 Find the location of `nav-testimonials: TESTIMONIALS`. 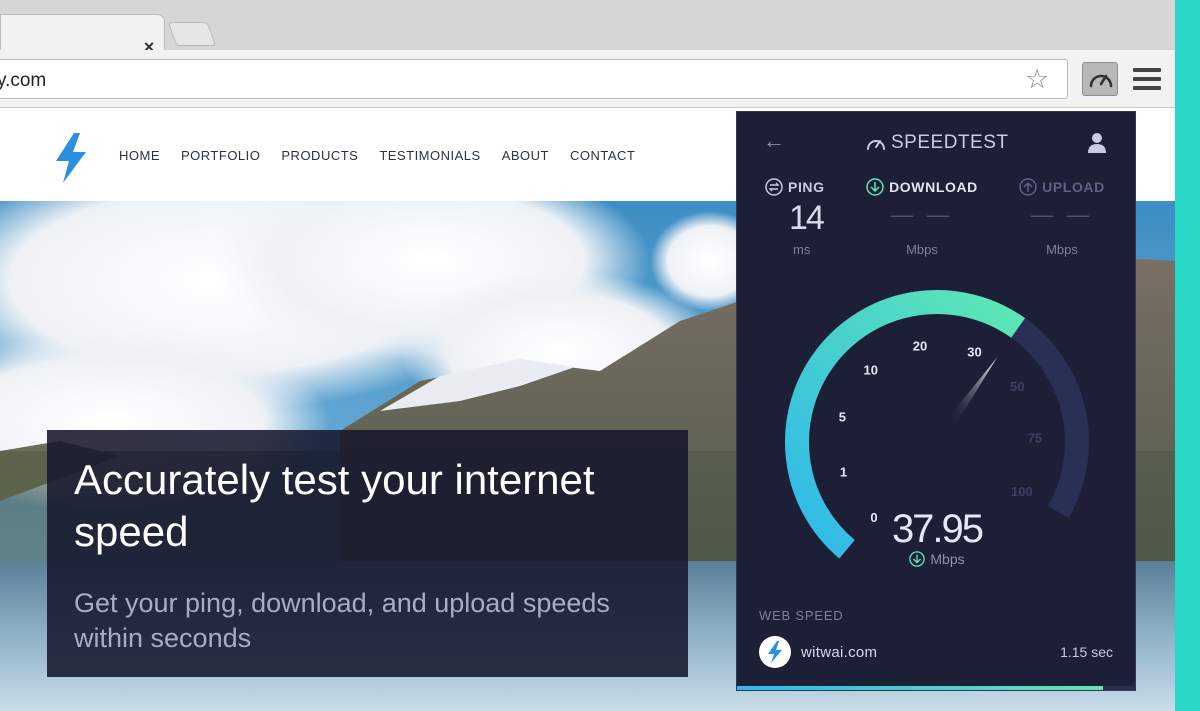

nav-testimonials: TESTIMONIALS is located at coordinates (429, 155).